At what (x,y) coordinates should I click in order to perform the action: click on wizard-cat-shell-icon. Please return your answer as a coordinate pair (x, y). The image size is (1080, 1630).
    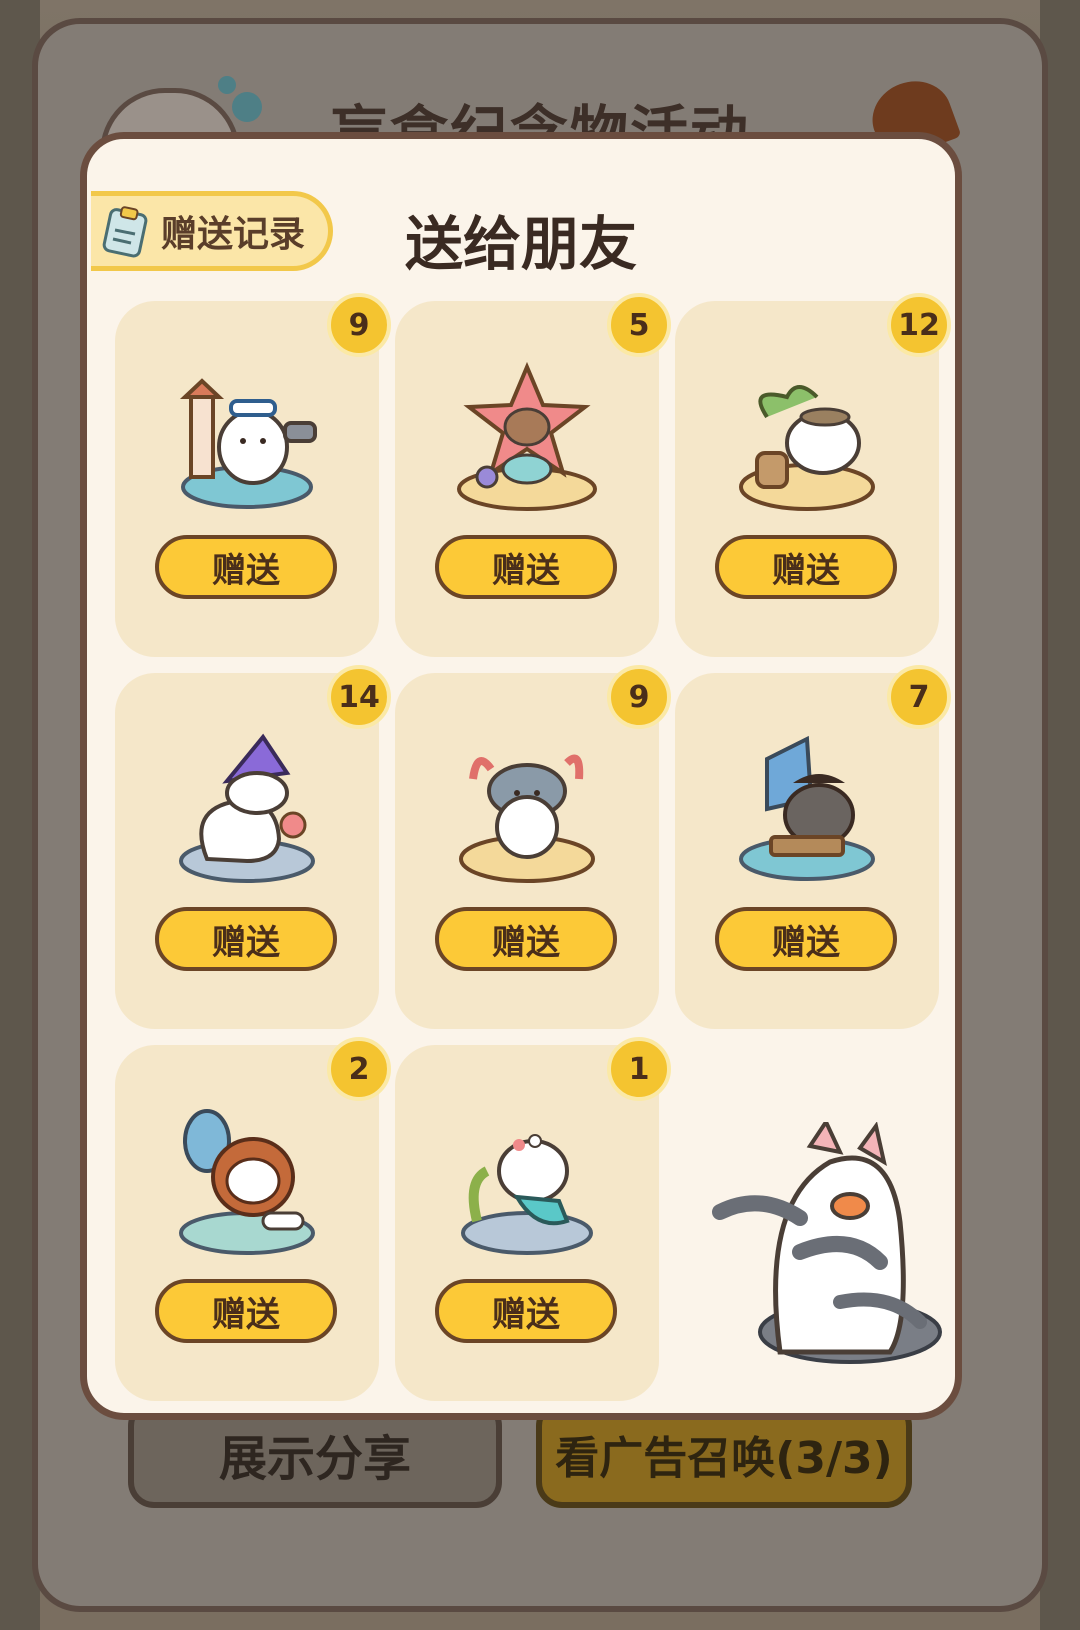
    Looking at the image, I should click on (247, 808).